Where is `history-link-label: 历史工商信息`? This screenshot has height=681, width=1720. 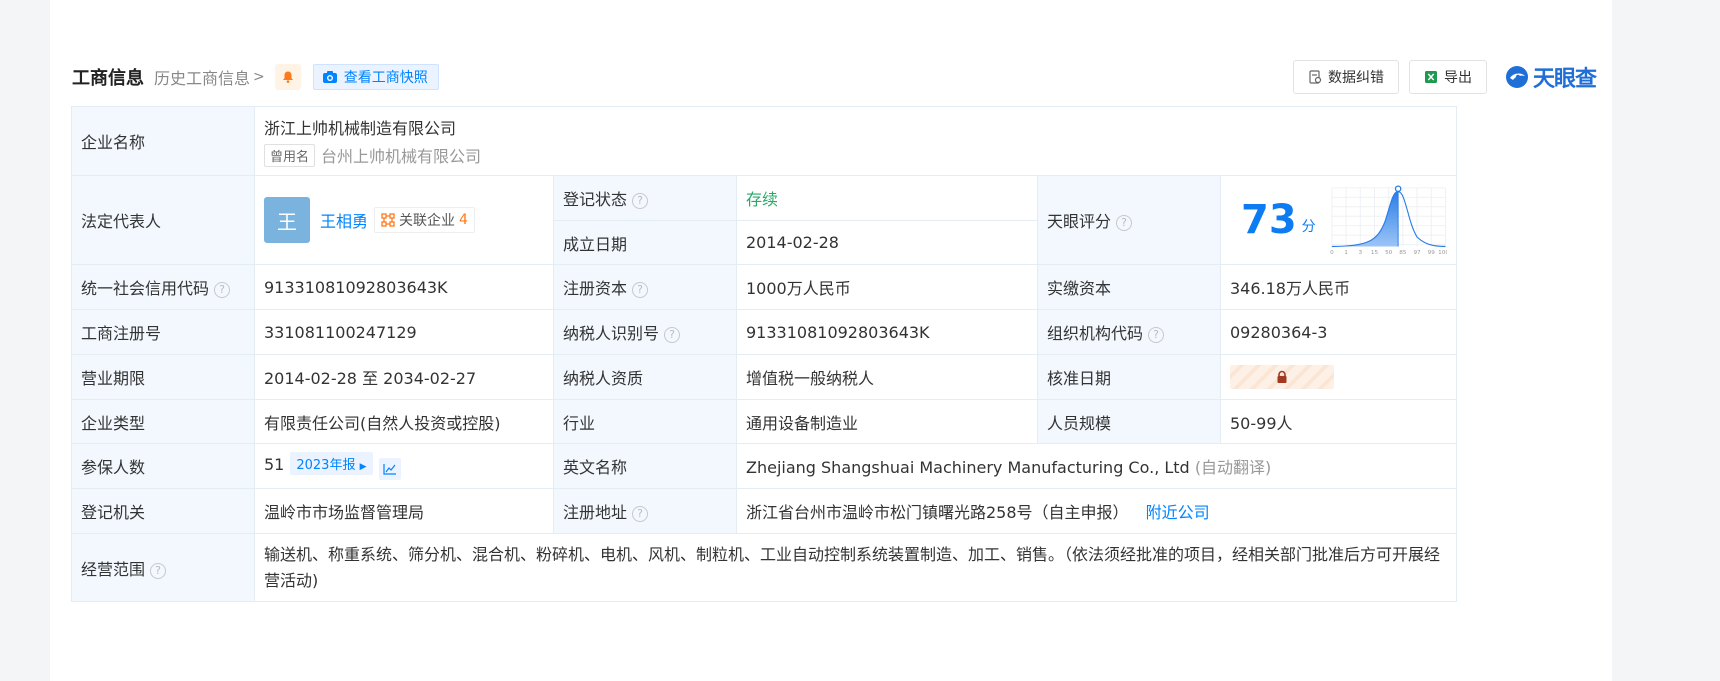
history-link-label: 历史工商信息 is located at coordinates (202, 78).